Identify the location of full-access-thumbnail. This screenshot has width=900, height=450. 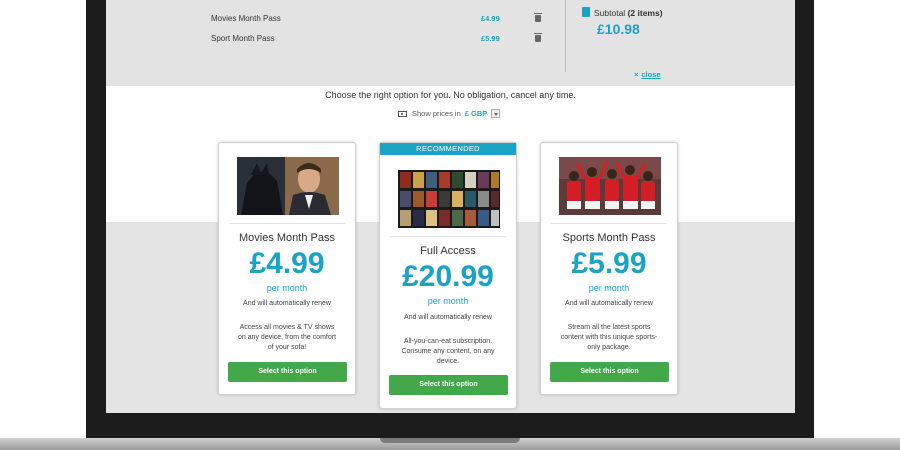
(449, 199).